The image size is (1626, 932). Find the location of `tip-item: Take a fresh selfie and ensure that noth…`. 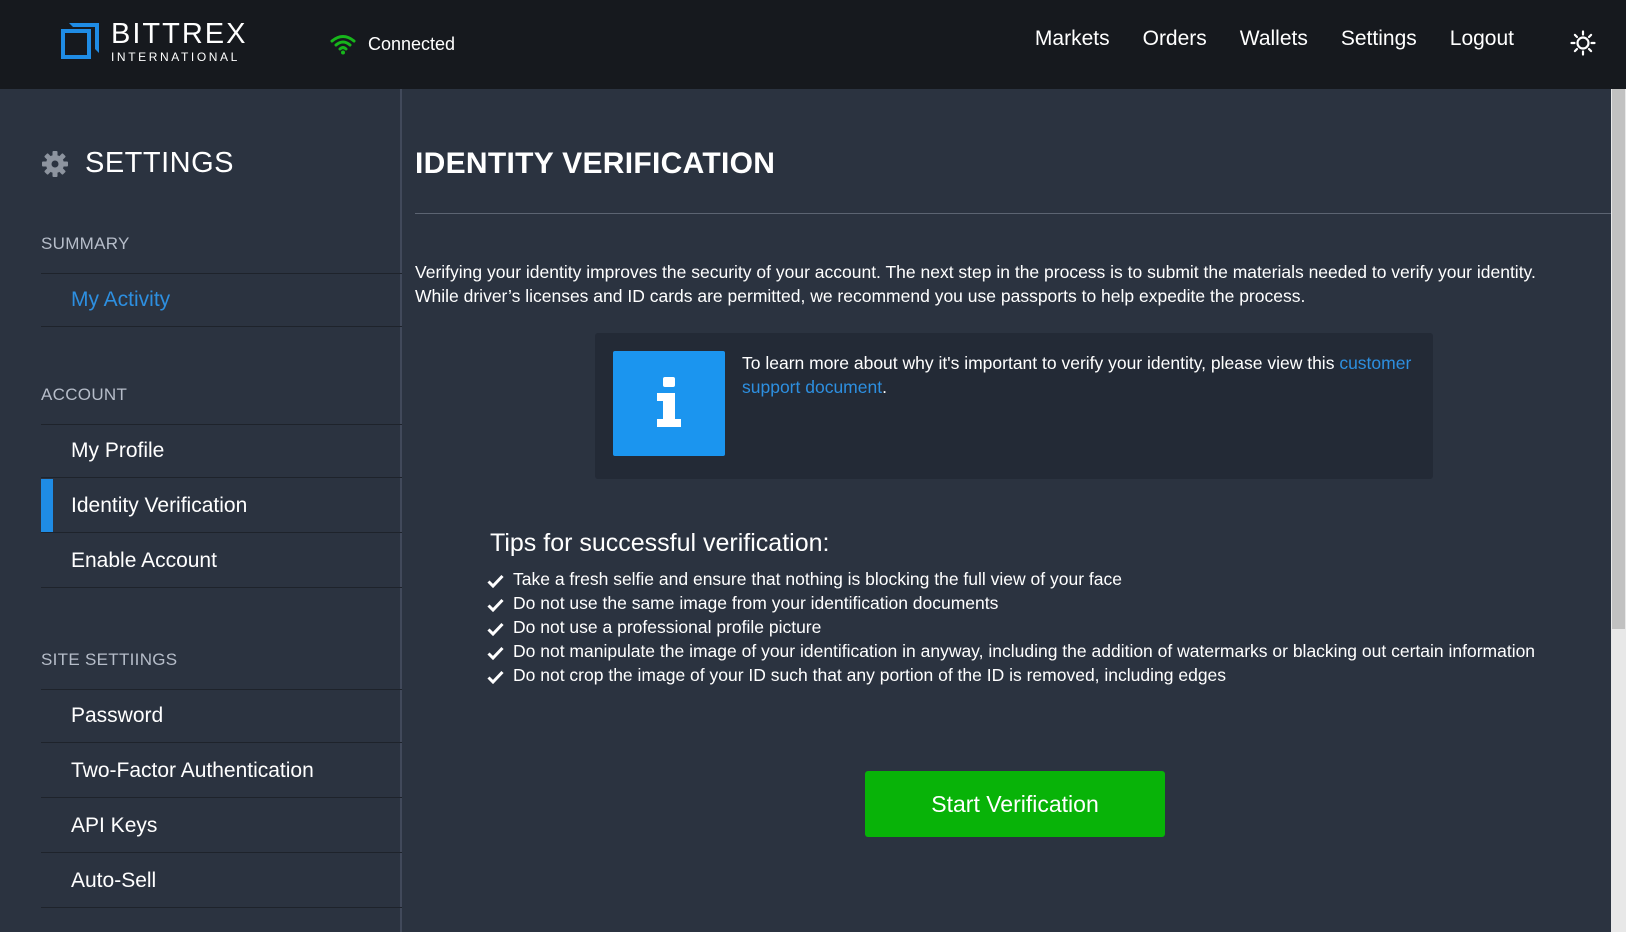

tip-item: Take a fresh selfie and ensure that noth… is located at coordinates (1025, 579).